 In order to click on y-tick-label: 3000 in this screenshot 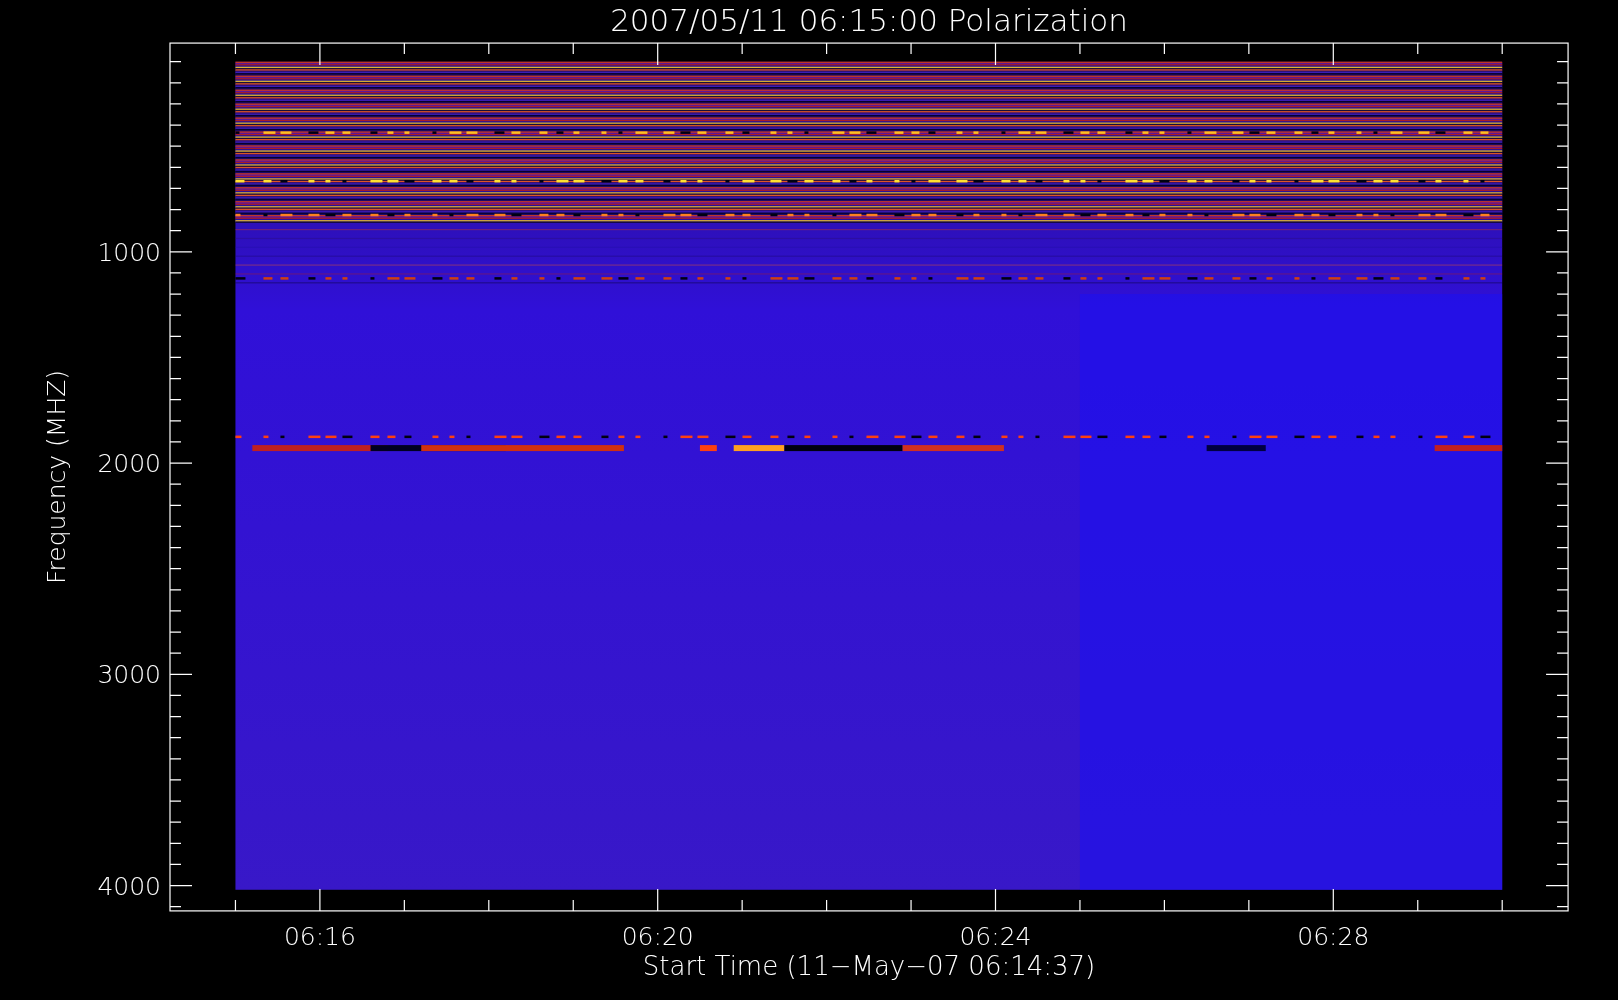, I will do `click(129, 675)`.